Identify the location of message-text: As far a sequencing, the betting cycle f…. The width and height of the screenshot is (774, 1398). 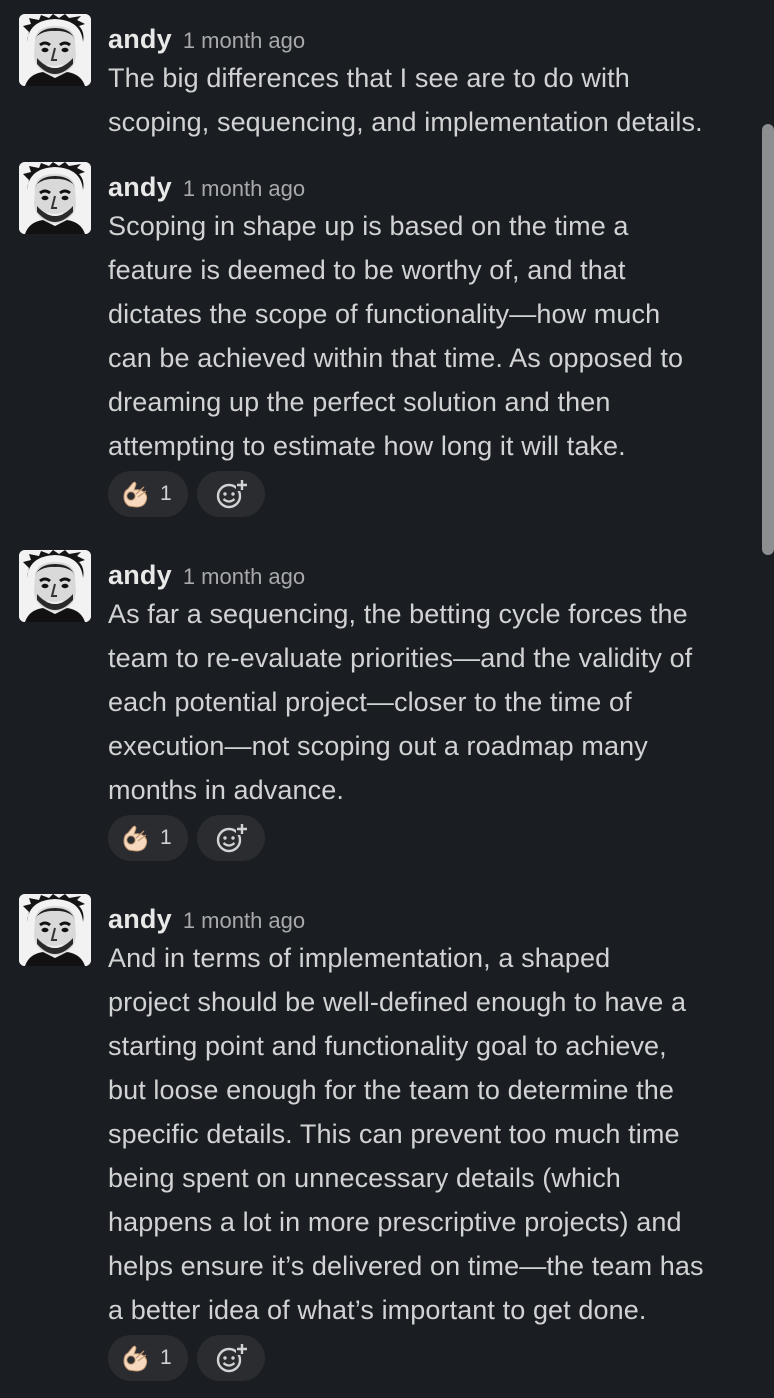
(400, 702).